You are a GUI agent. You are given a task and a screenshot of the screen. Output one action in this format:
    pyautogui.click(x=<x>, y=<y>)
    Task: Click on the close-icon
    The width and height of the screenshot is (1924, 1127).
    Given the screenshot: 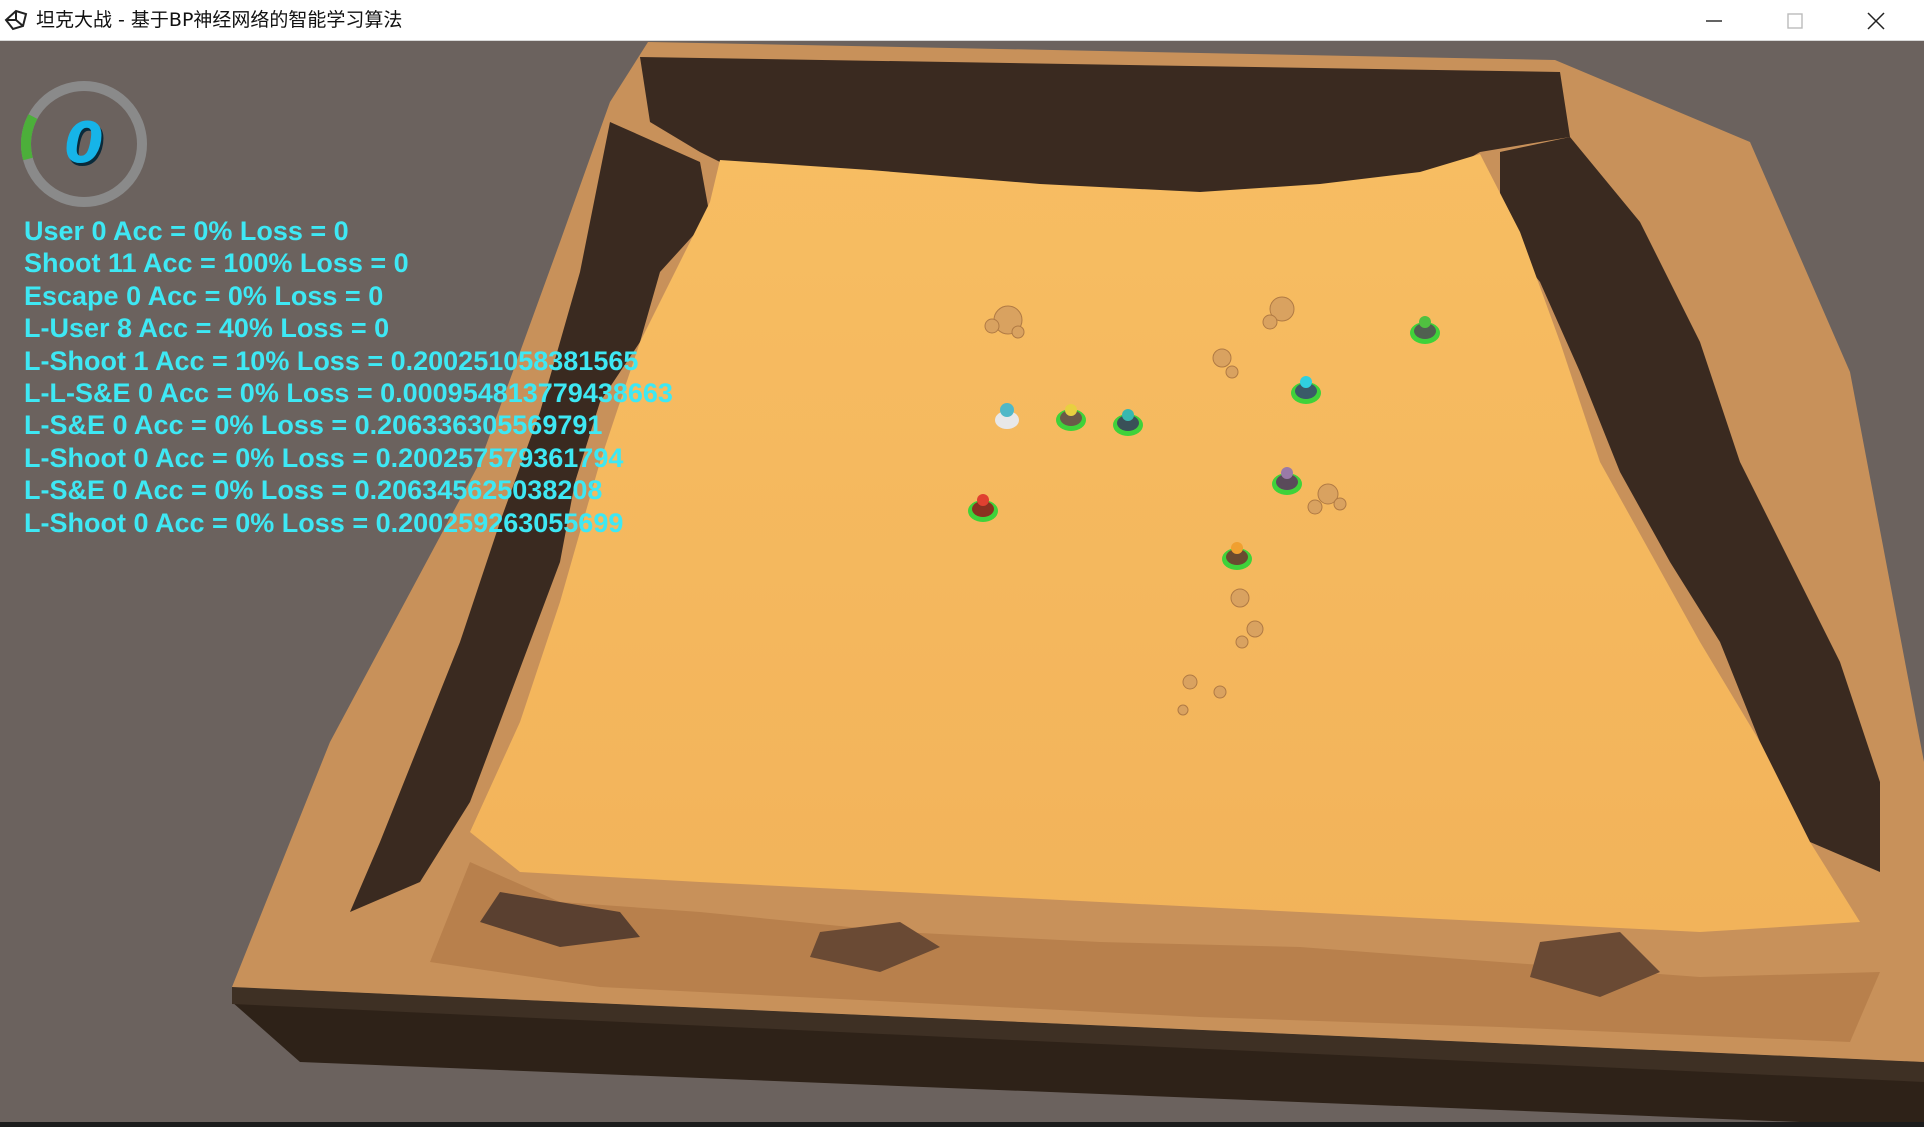 What is the action you would take?
    pyautogui.click(x=1876, y=21)
    